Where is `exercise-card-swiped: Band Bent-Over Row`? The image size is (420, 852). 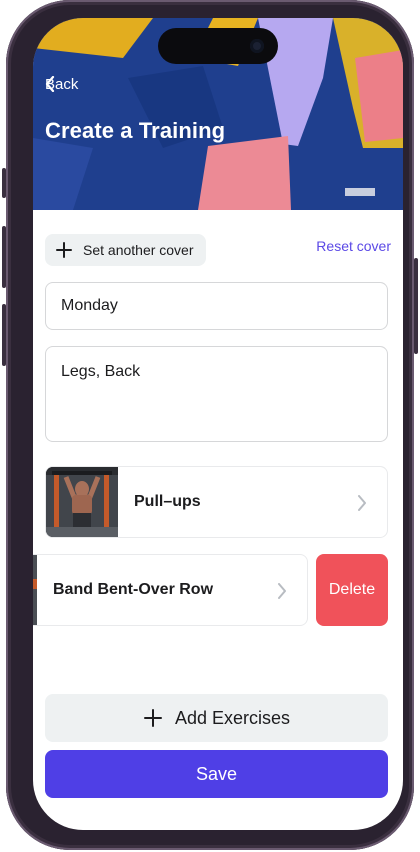
exercise-card-swiped: Band Bent-Over Row is located at coordinates (170, 590).